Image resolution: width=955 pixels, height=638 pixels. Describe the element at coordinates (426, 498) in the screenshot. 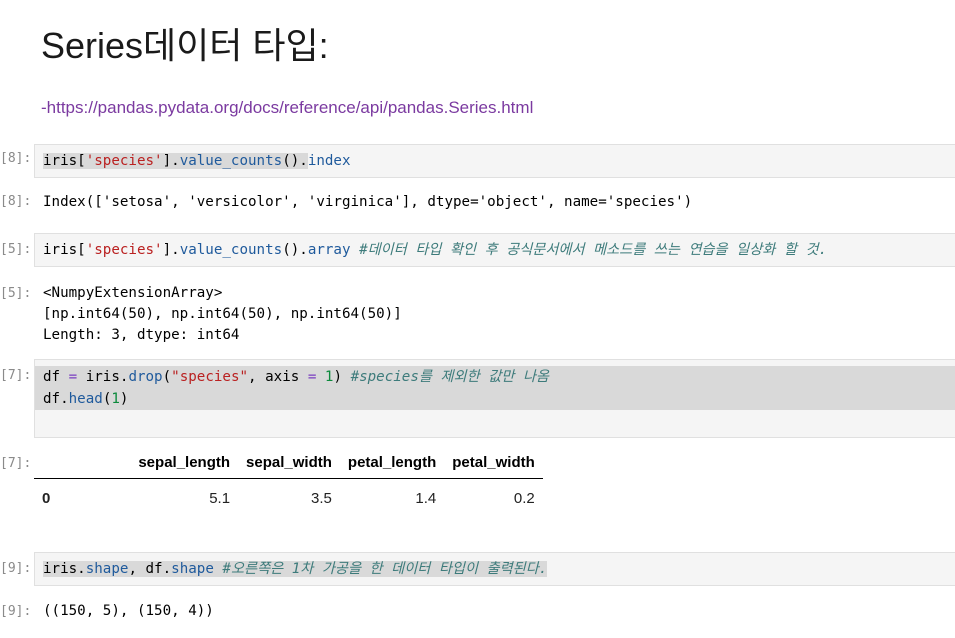

I see `table-cell: 1.4` at that location.